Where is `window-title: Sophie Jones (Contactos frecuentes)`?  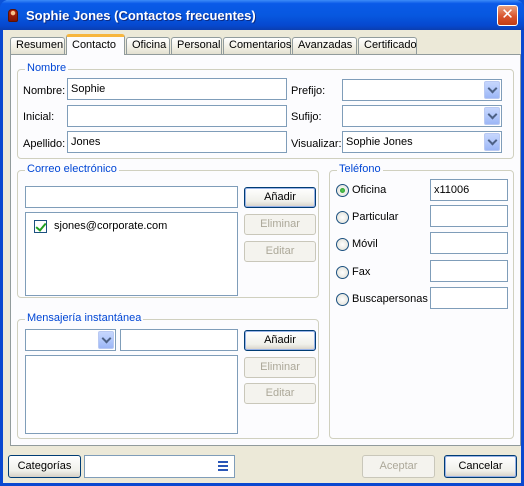
window-title: Sophie Jones (Contactos frecuentes) is located at coordinates (141, 15).